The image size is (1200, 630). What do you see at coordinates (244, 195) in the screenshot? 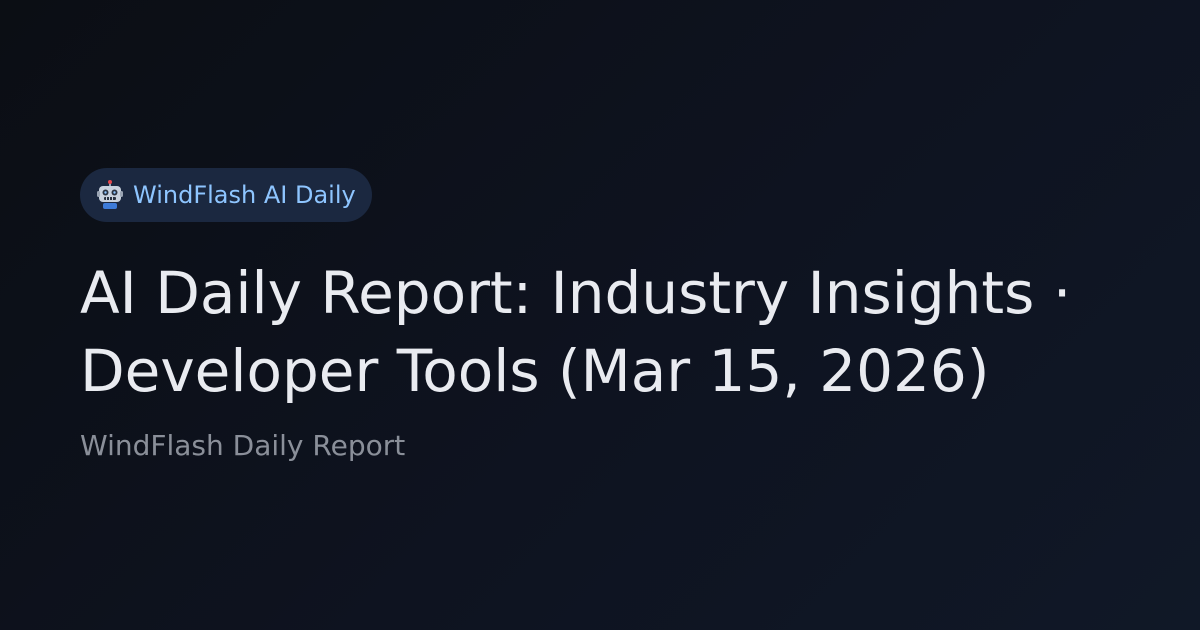
I see `brand-badge-label: WindFlash AI Daily` at bounding box center [244, 195].